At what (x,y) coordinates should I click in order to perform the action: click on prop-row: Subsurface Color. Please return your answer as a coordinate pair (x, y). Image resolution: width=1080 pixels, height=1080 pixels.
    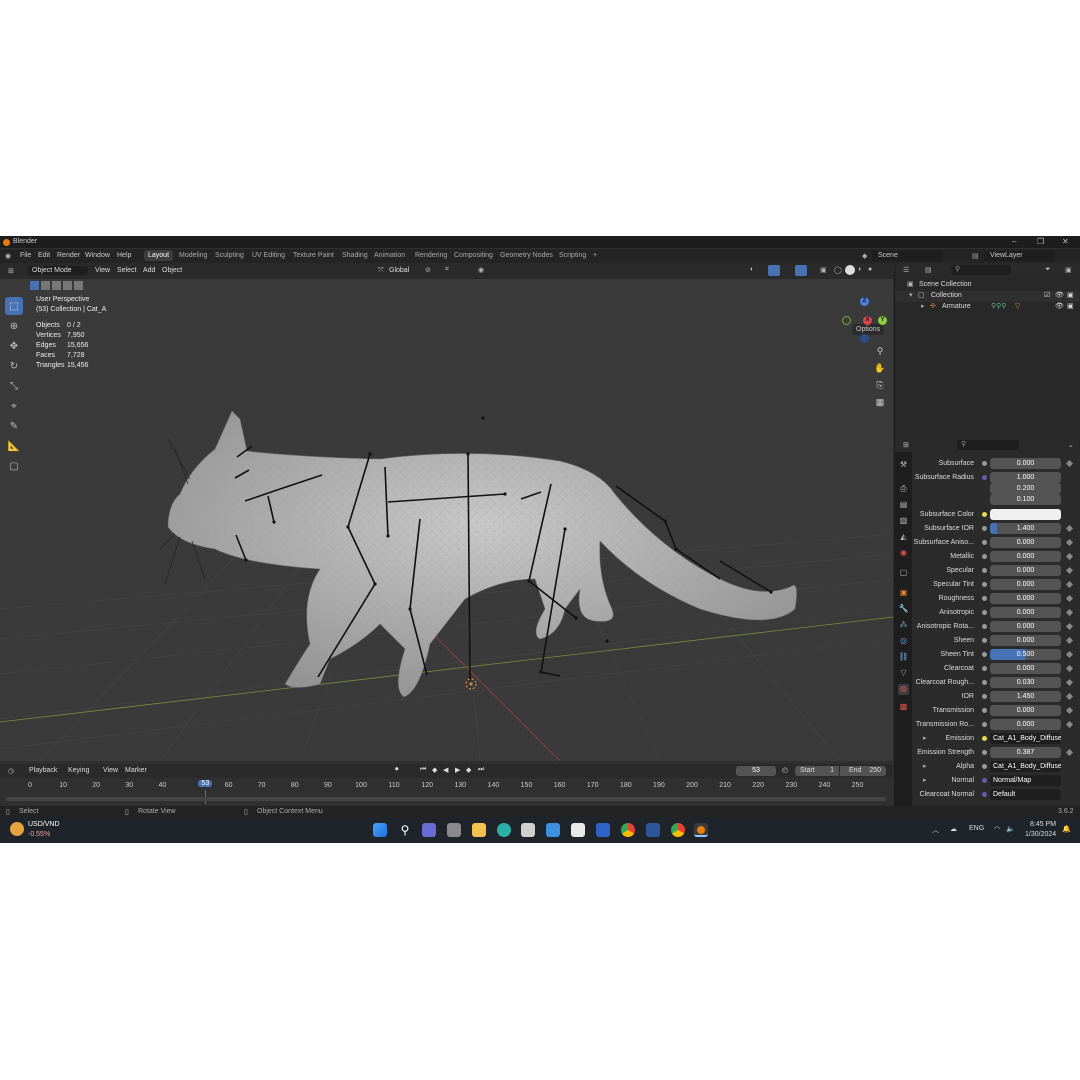
    Looking at the image, I should click on (996, 515).